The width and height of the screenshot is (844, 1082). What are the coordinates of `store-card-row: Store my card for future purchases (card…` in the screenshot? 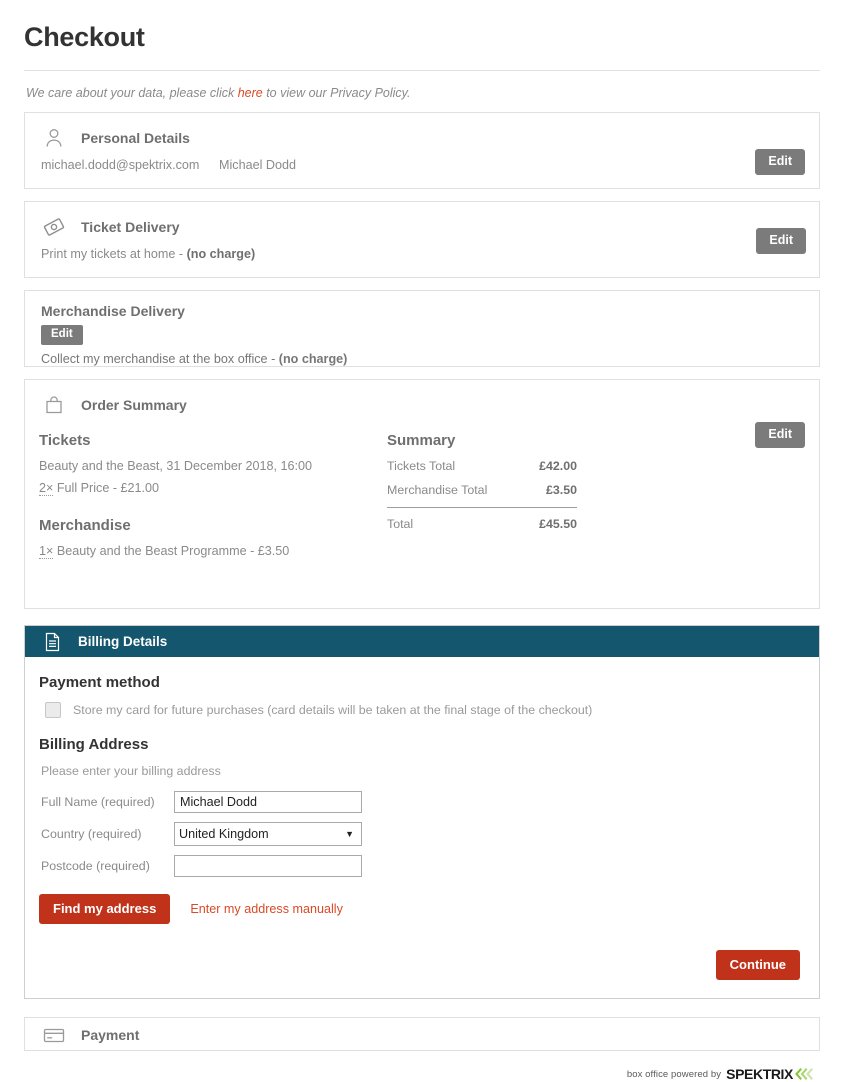 It's located at (420, 710).